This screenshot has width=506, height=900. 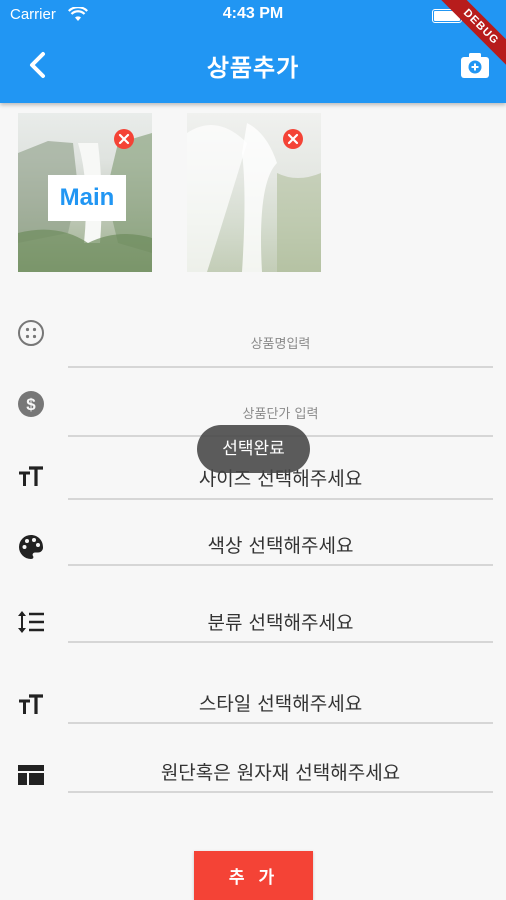 What do you see at coordinates (280, 706) in the screenshot?
I see `style-select: 스타일 선택해주세요` at bounding box center [280, 706].